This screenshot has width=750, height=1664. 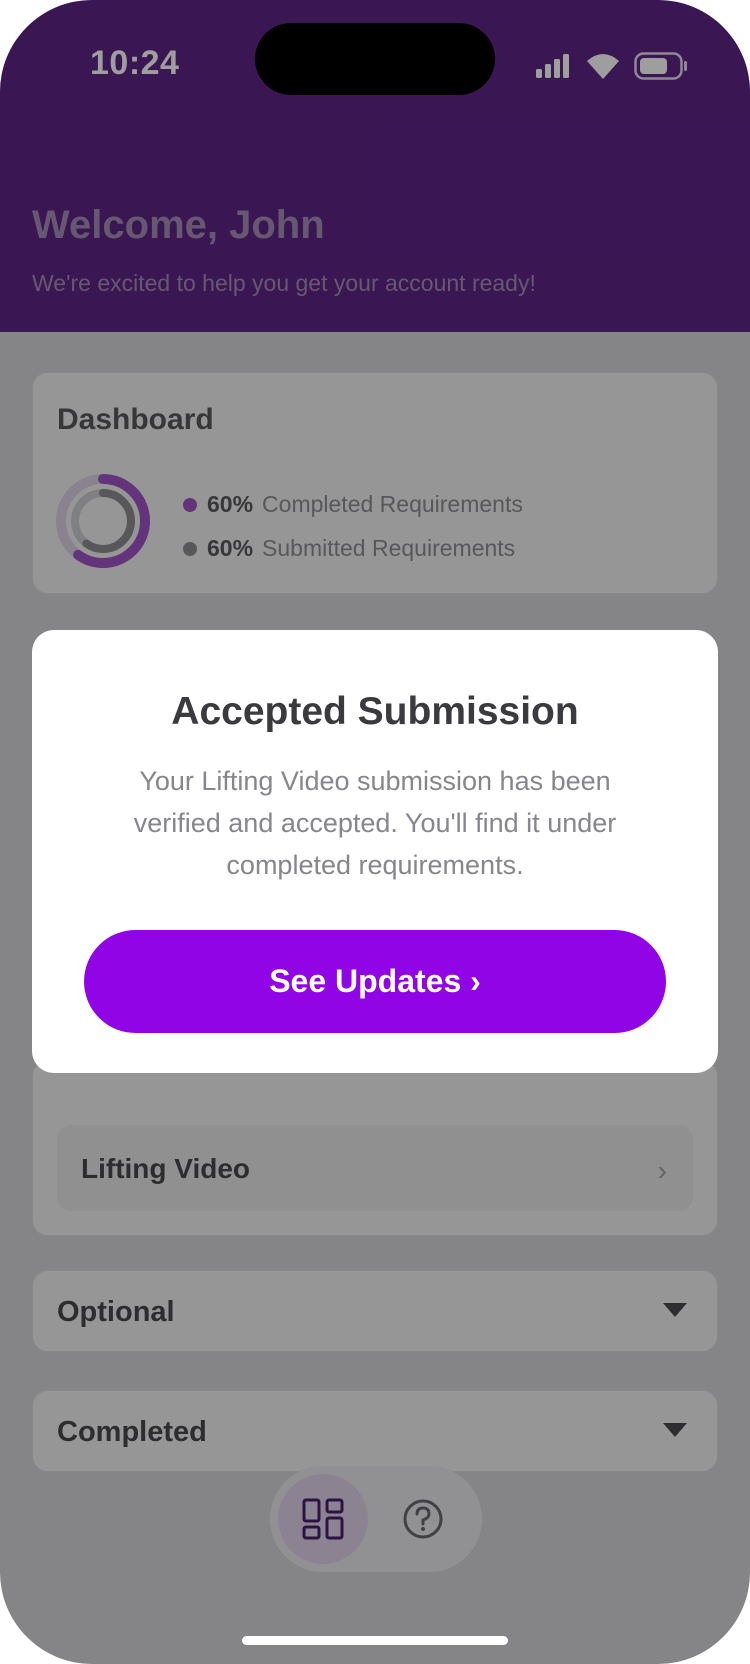 What do you see at coordinates (375, 711) in the screenshot?
I see `modal-title: Accepted Submission` at bounding box center [375, 711].